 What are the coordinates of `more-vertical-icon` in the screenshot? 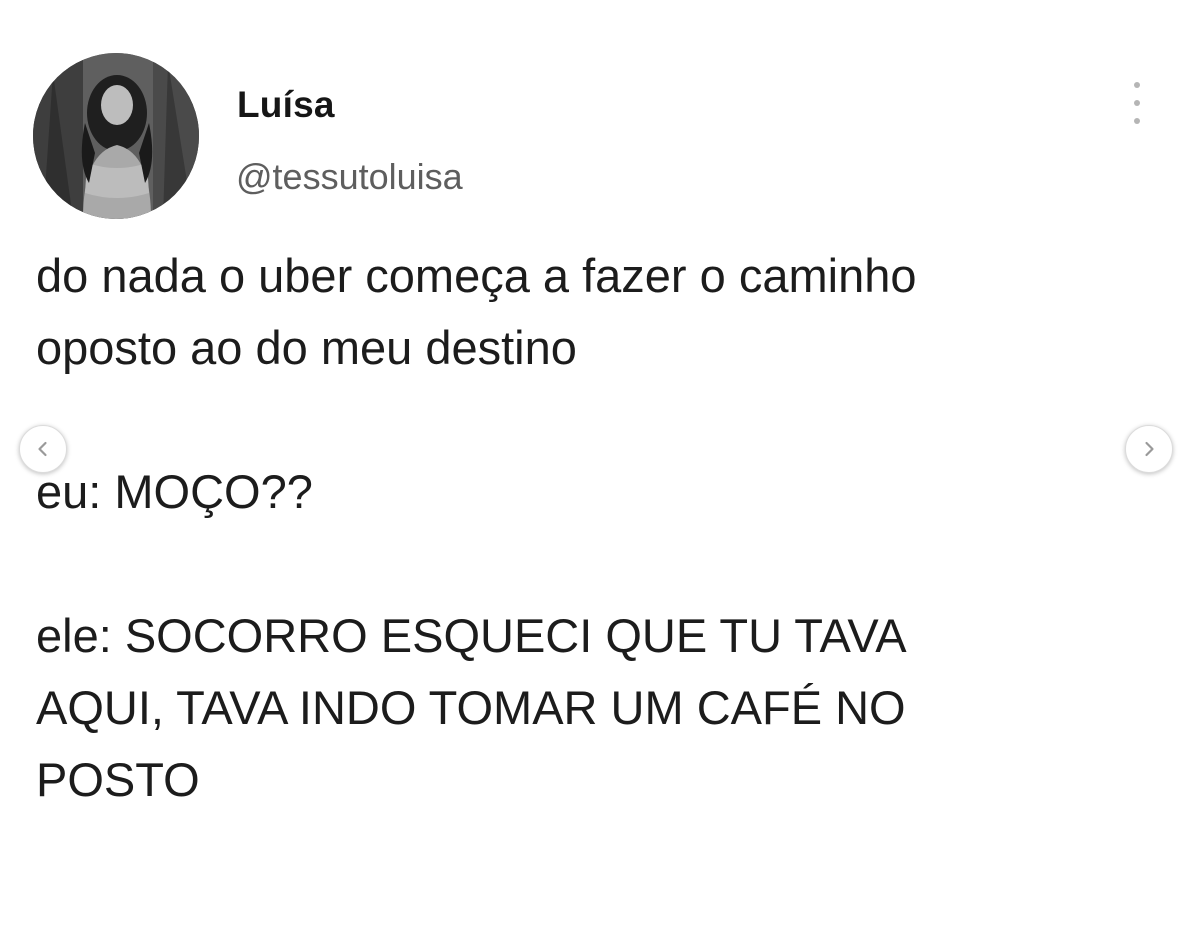 It's located at (1137, 103).